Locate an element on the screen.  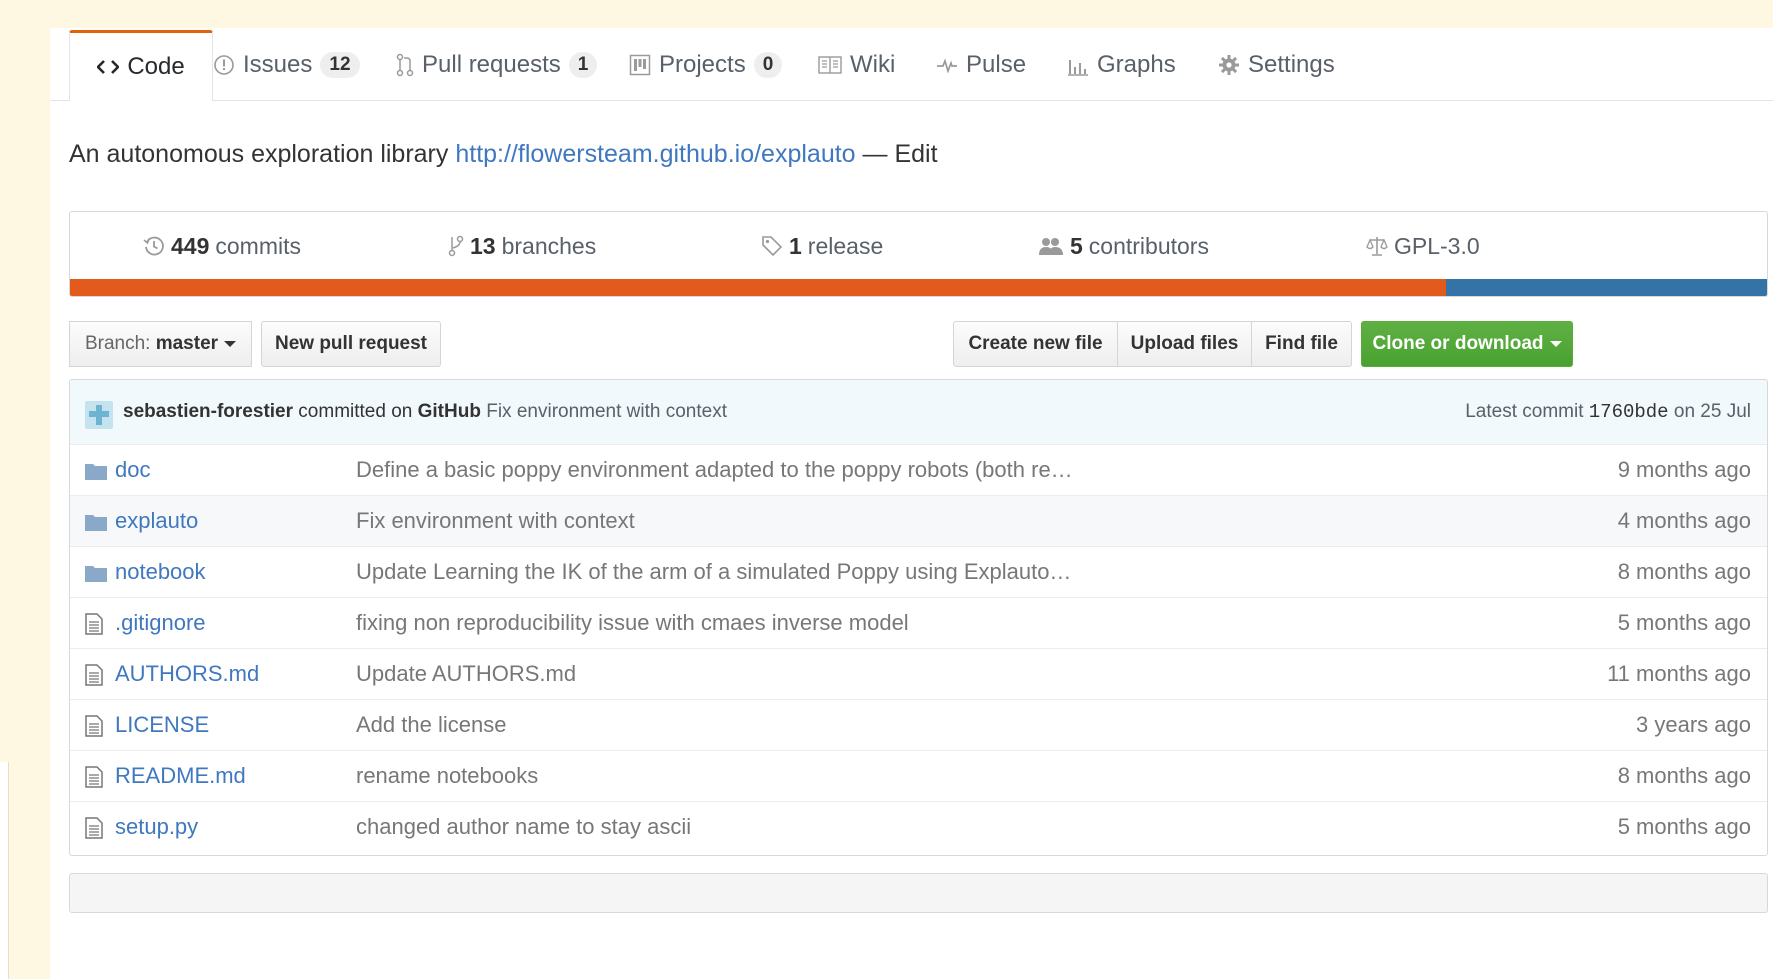
book-icon is located at coordinates (830, 65).